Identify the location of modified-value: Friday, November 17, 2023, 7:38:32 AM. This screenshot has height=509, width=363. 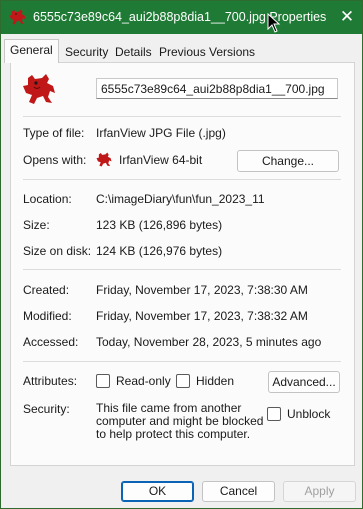
(202, 316).